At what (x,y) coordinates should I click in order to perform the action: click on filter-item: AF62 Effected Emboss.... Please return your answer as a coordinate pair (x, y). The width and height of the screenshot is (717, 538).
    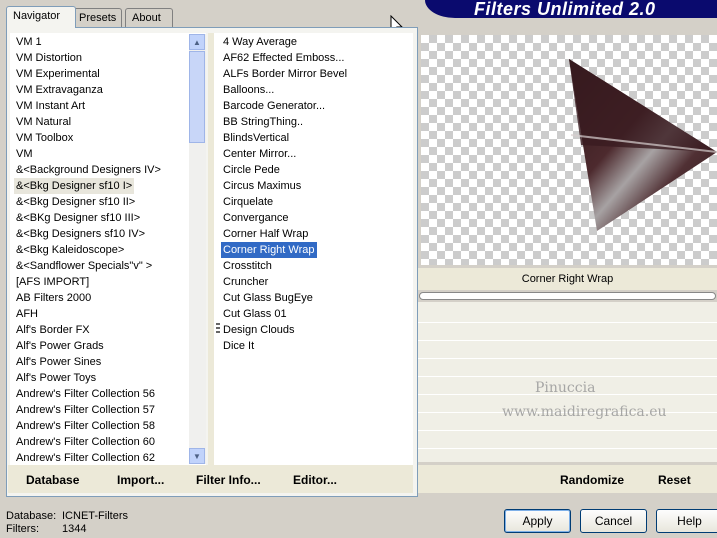
    Looking at the image, I should click on (283, 58).